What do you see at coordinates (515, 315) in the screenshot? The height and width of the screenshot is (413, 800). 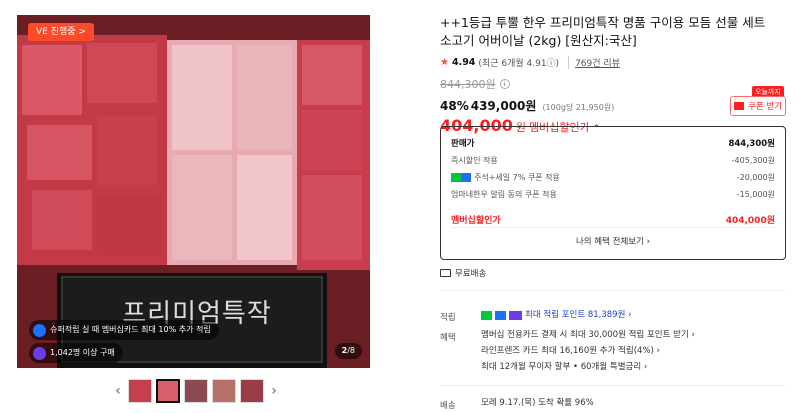 I see `membership-icon` at bounding box center [515, 315].